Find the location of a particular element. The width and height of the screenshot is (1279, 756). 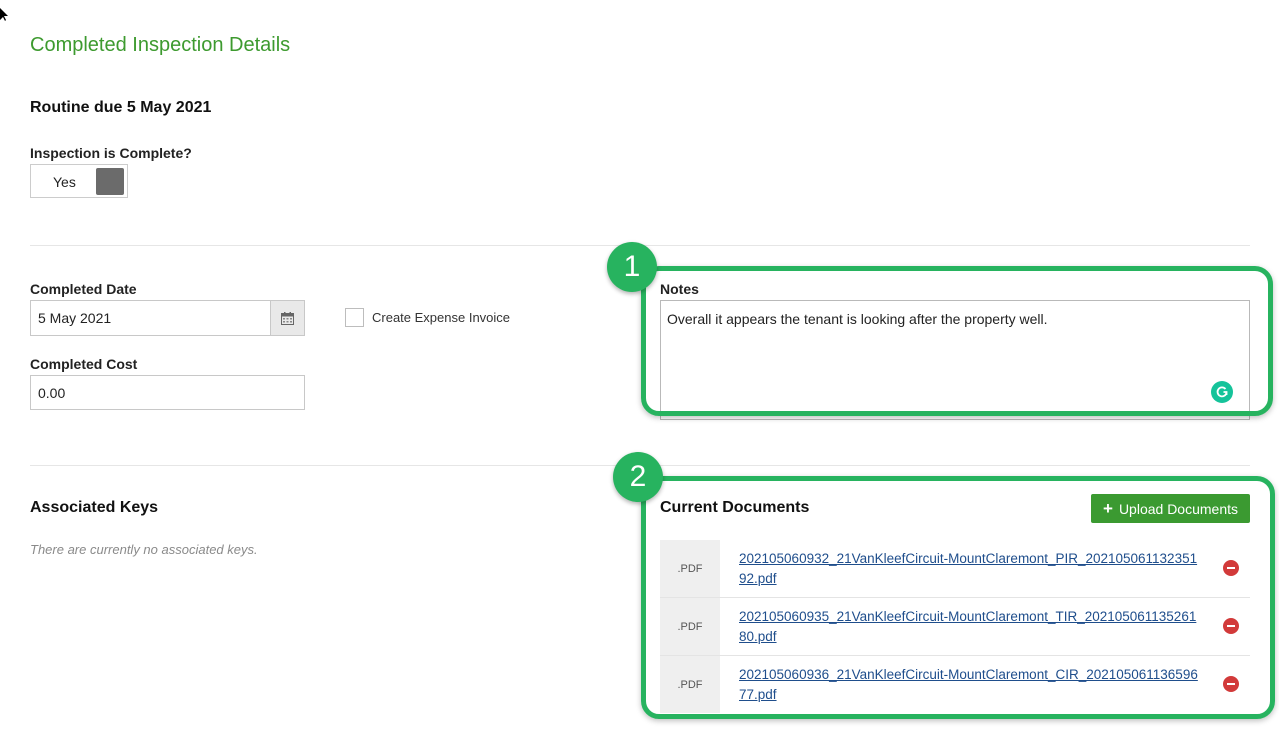

callout-badge-2: 2 is located at coordinates (638, 477).